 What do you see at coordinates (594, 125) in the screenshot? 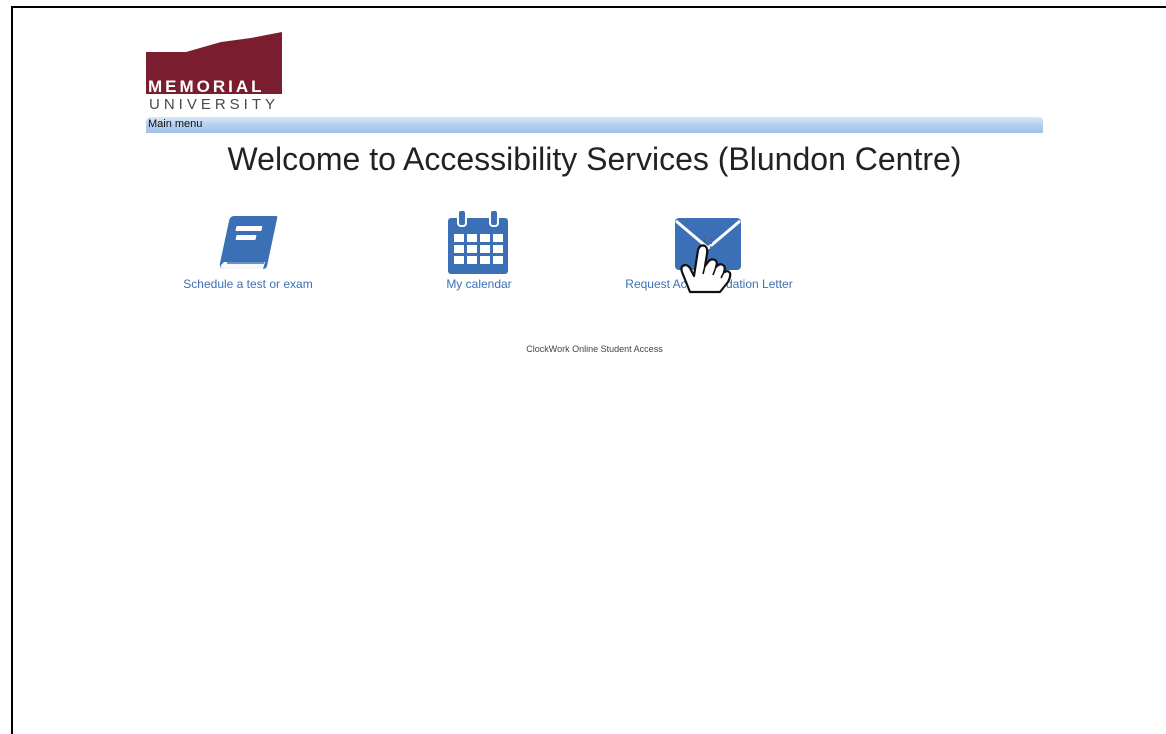
I see `main-menu-bar: Main menu` at bounding box center [594, 125].